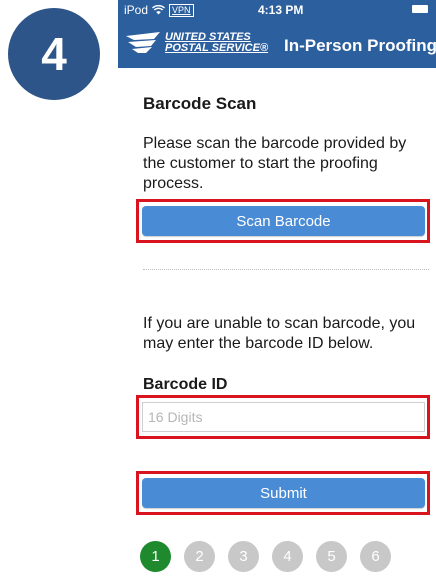 The height and width of the screenshot is (585, 436). Describe the element at coordinates (181, 10) in the screenshot. I see `vpn-indicator: VPN` at that location.